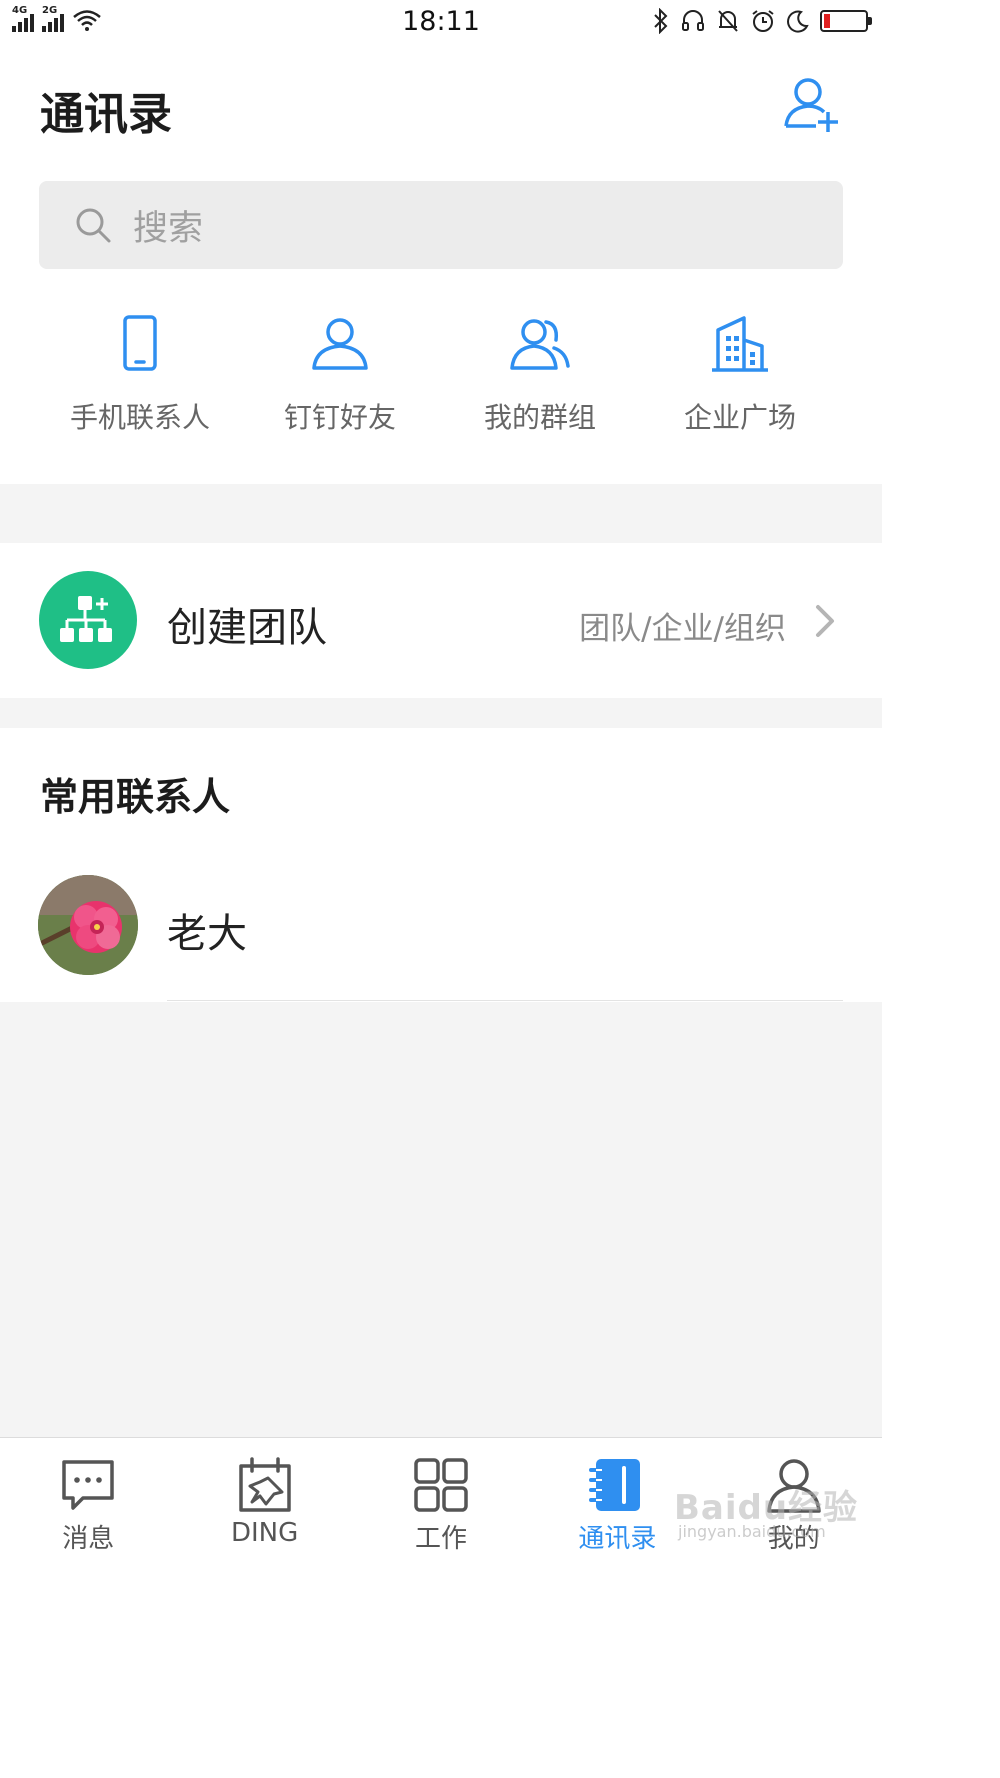 The image size is (1000, 1778). I want to click on search-placeholder: 搜索, so click(168, 228).